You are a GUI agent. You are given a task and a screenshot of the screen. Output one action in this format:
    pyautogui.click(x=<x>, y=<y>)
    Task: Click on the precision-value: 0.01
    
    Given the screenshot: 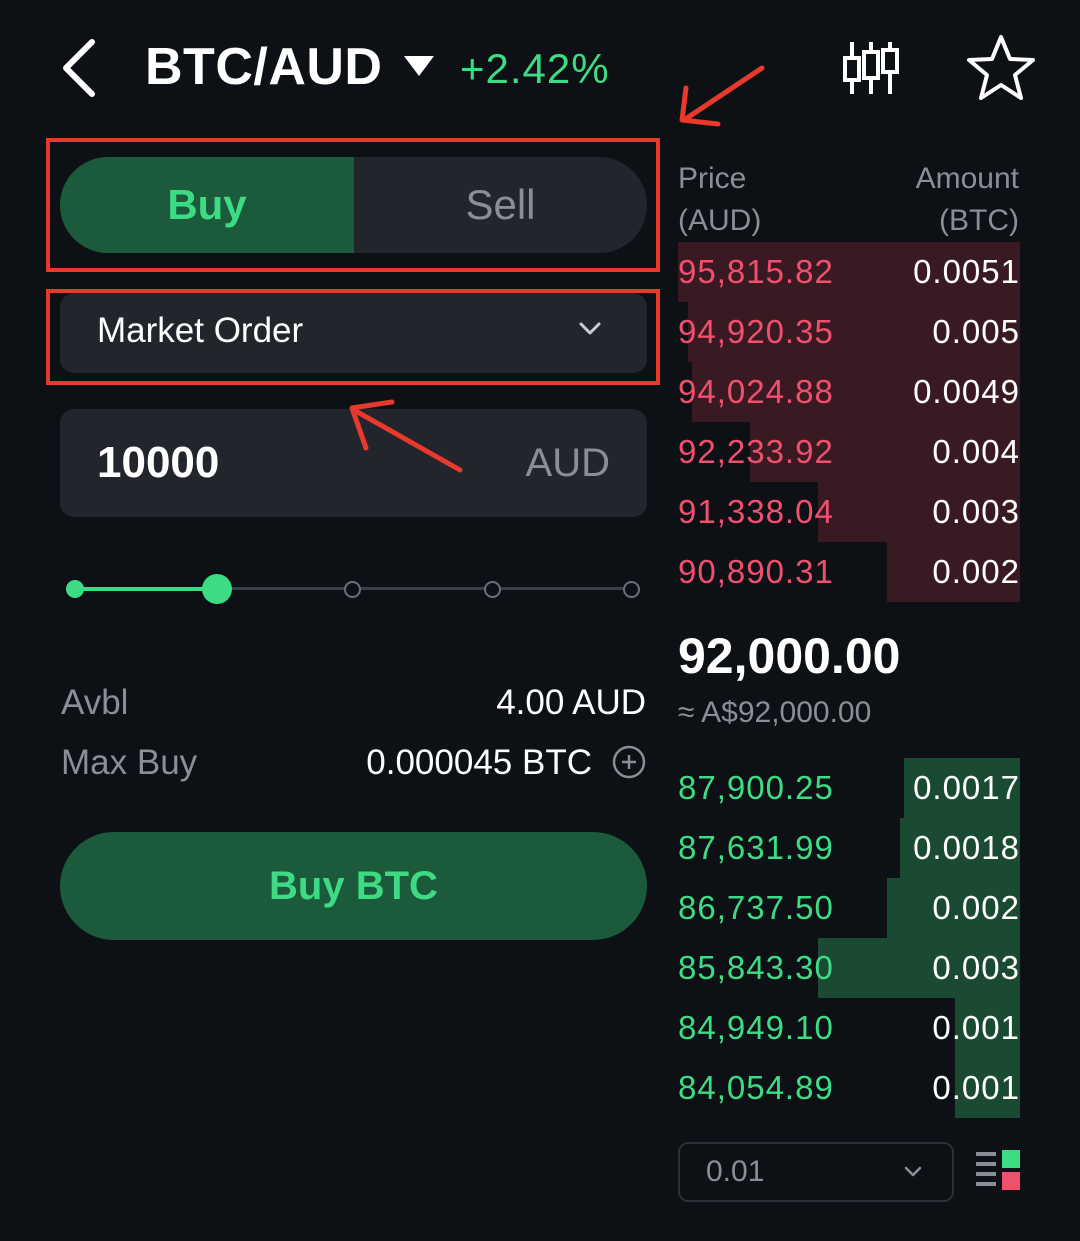 What is the action you would take?
    pyautogui.click(x=735, y=1171)
    